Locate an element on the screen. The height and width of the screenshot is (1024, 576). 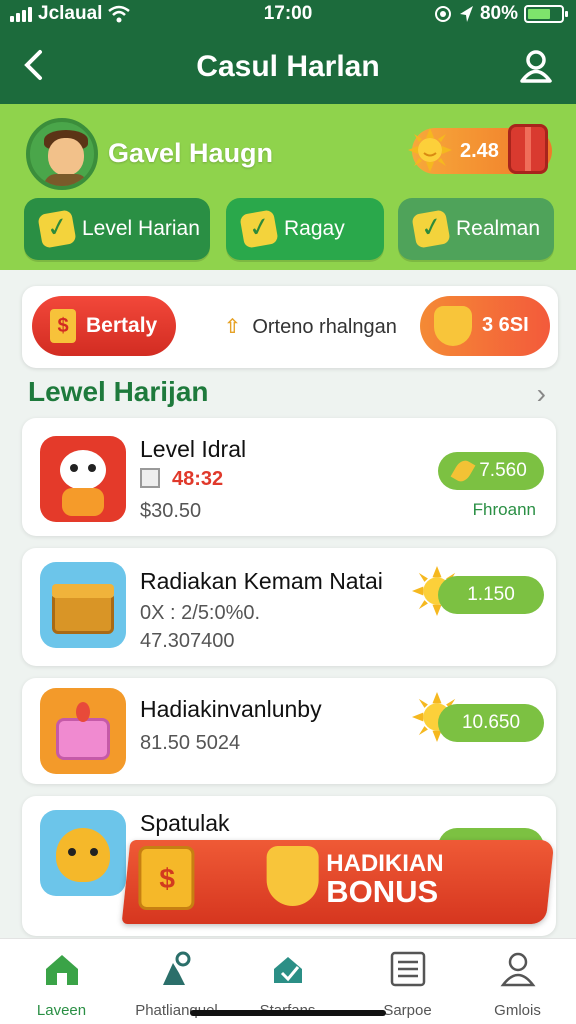
tab-realman: Realman is located at coordinates (476, 229).